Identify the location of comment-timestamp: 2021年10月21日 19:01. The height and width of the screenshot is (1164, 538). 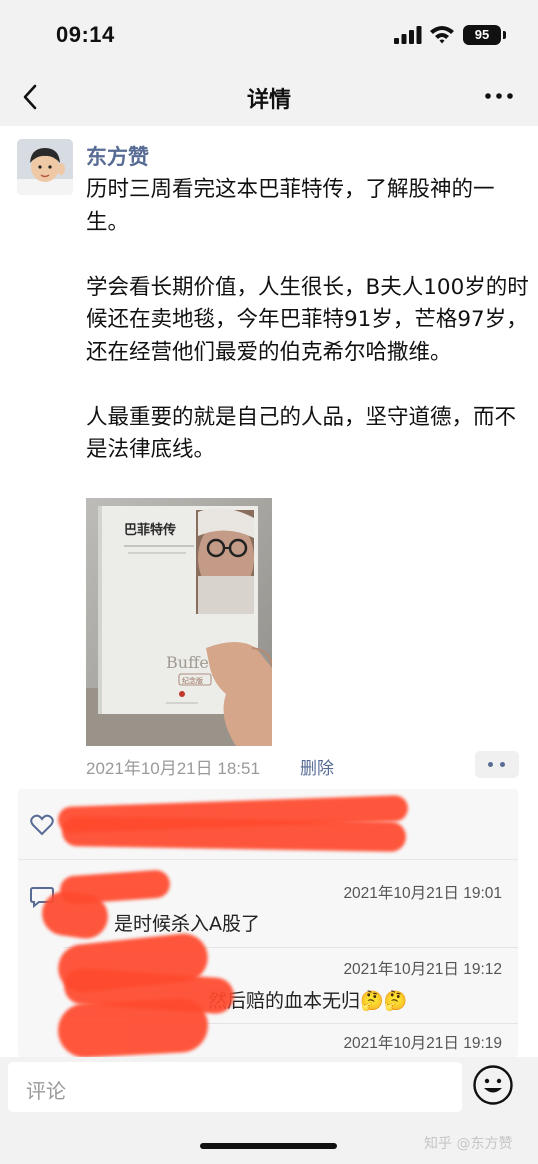
(422, 893).